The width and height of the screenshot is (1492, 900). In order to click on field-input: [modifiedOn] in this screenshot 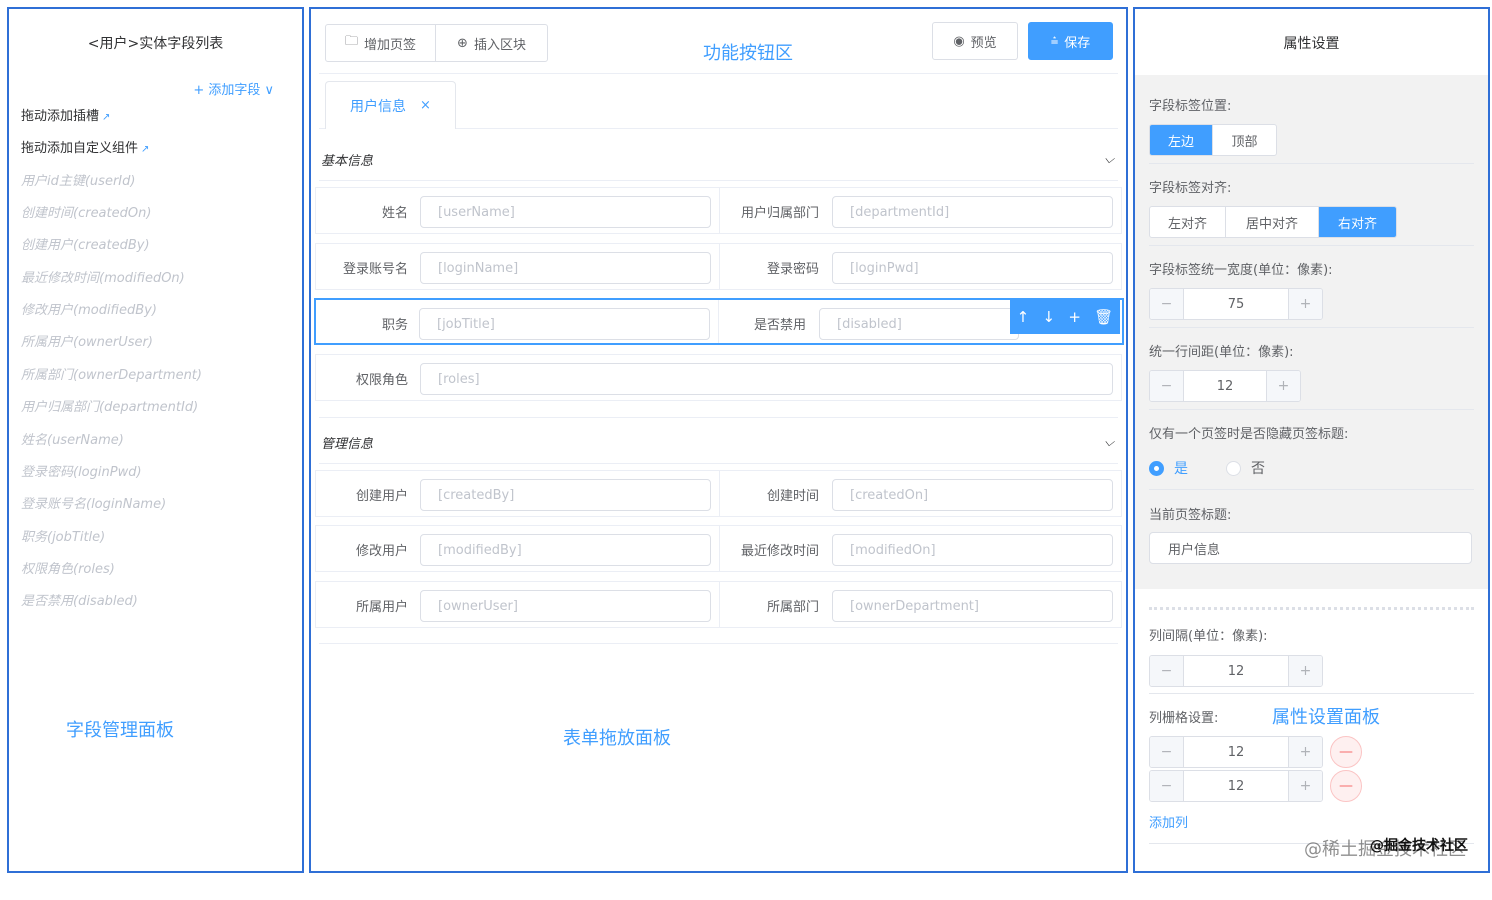, I will do `click(972, 550)`.